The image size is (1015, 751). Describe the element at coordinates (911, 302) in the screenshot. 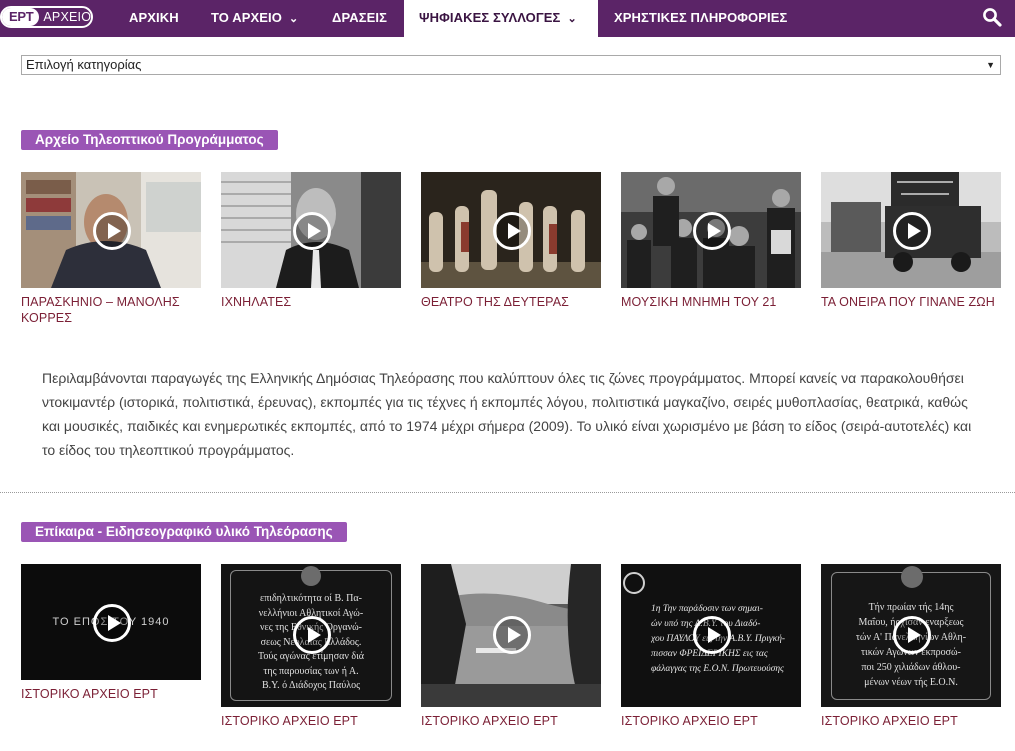

I see `video-title: ΤΑ ΟΝΕΙΡΑ ΠΟΥ ΓΙΝΑΝΕ ΖΩΗ` at that location.